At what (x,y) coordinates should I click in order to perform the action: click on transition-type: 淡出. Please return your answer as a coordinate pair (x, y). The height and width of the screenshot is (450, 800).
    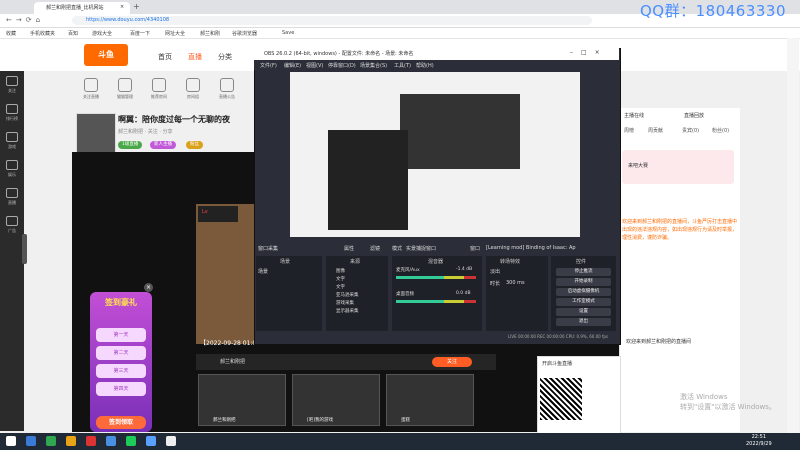
    Looking at the image, I should click on (495, 271).